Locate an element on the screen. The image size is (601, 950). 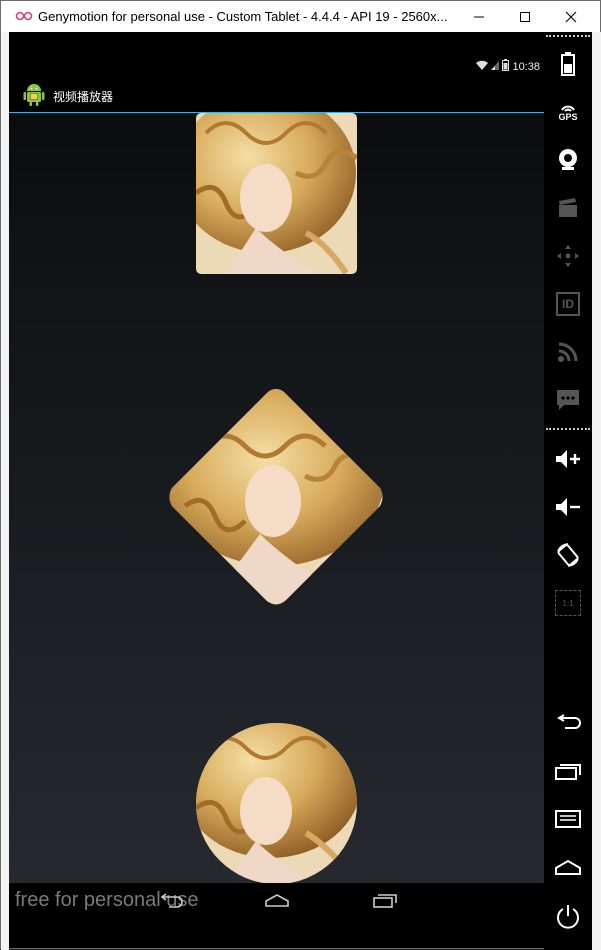
gps-icon is located at coordinates (568, 108).